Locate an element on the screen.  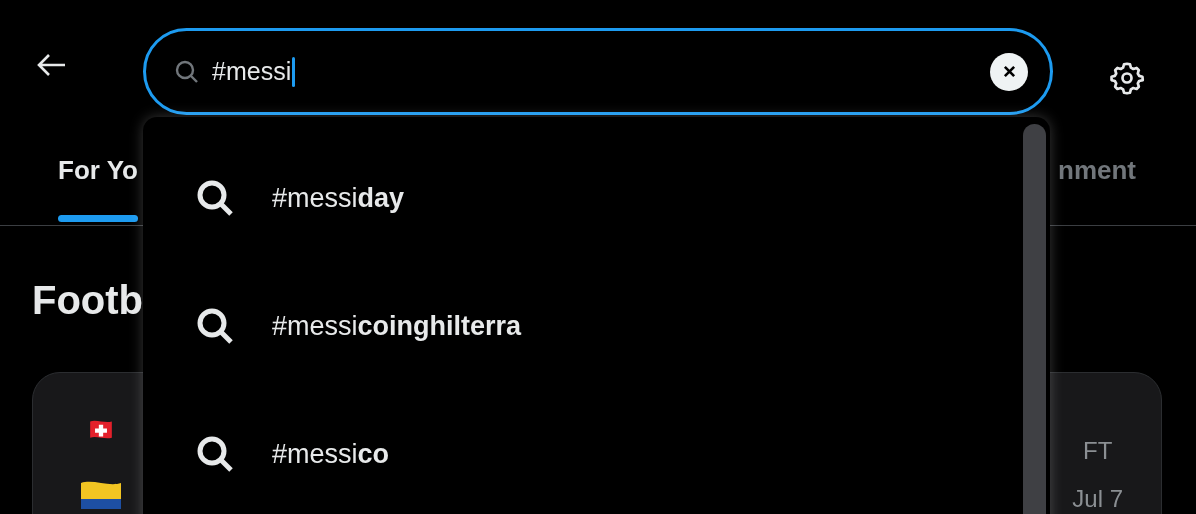
match-status: FT is located at coordinates (1098, 451).